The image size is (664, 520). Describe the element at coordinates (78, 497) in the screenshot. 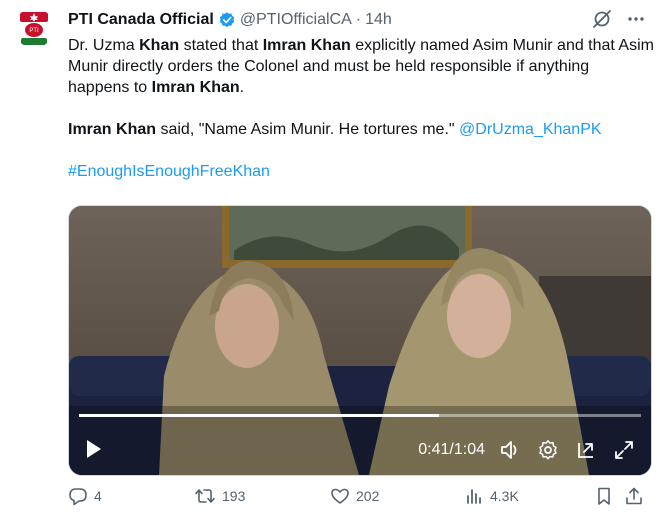

I see `reply-icon` at that location.